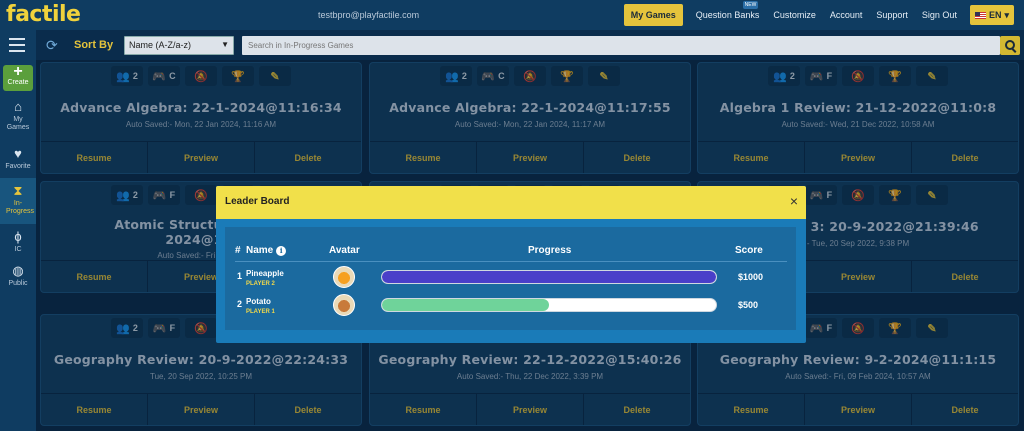 Image resolution: width=1024 pixels, height=431 pixels. Describe the element at coordinates (748, 305) in the screenshot. I see `row-score: $500` at that location.